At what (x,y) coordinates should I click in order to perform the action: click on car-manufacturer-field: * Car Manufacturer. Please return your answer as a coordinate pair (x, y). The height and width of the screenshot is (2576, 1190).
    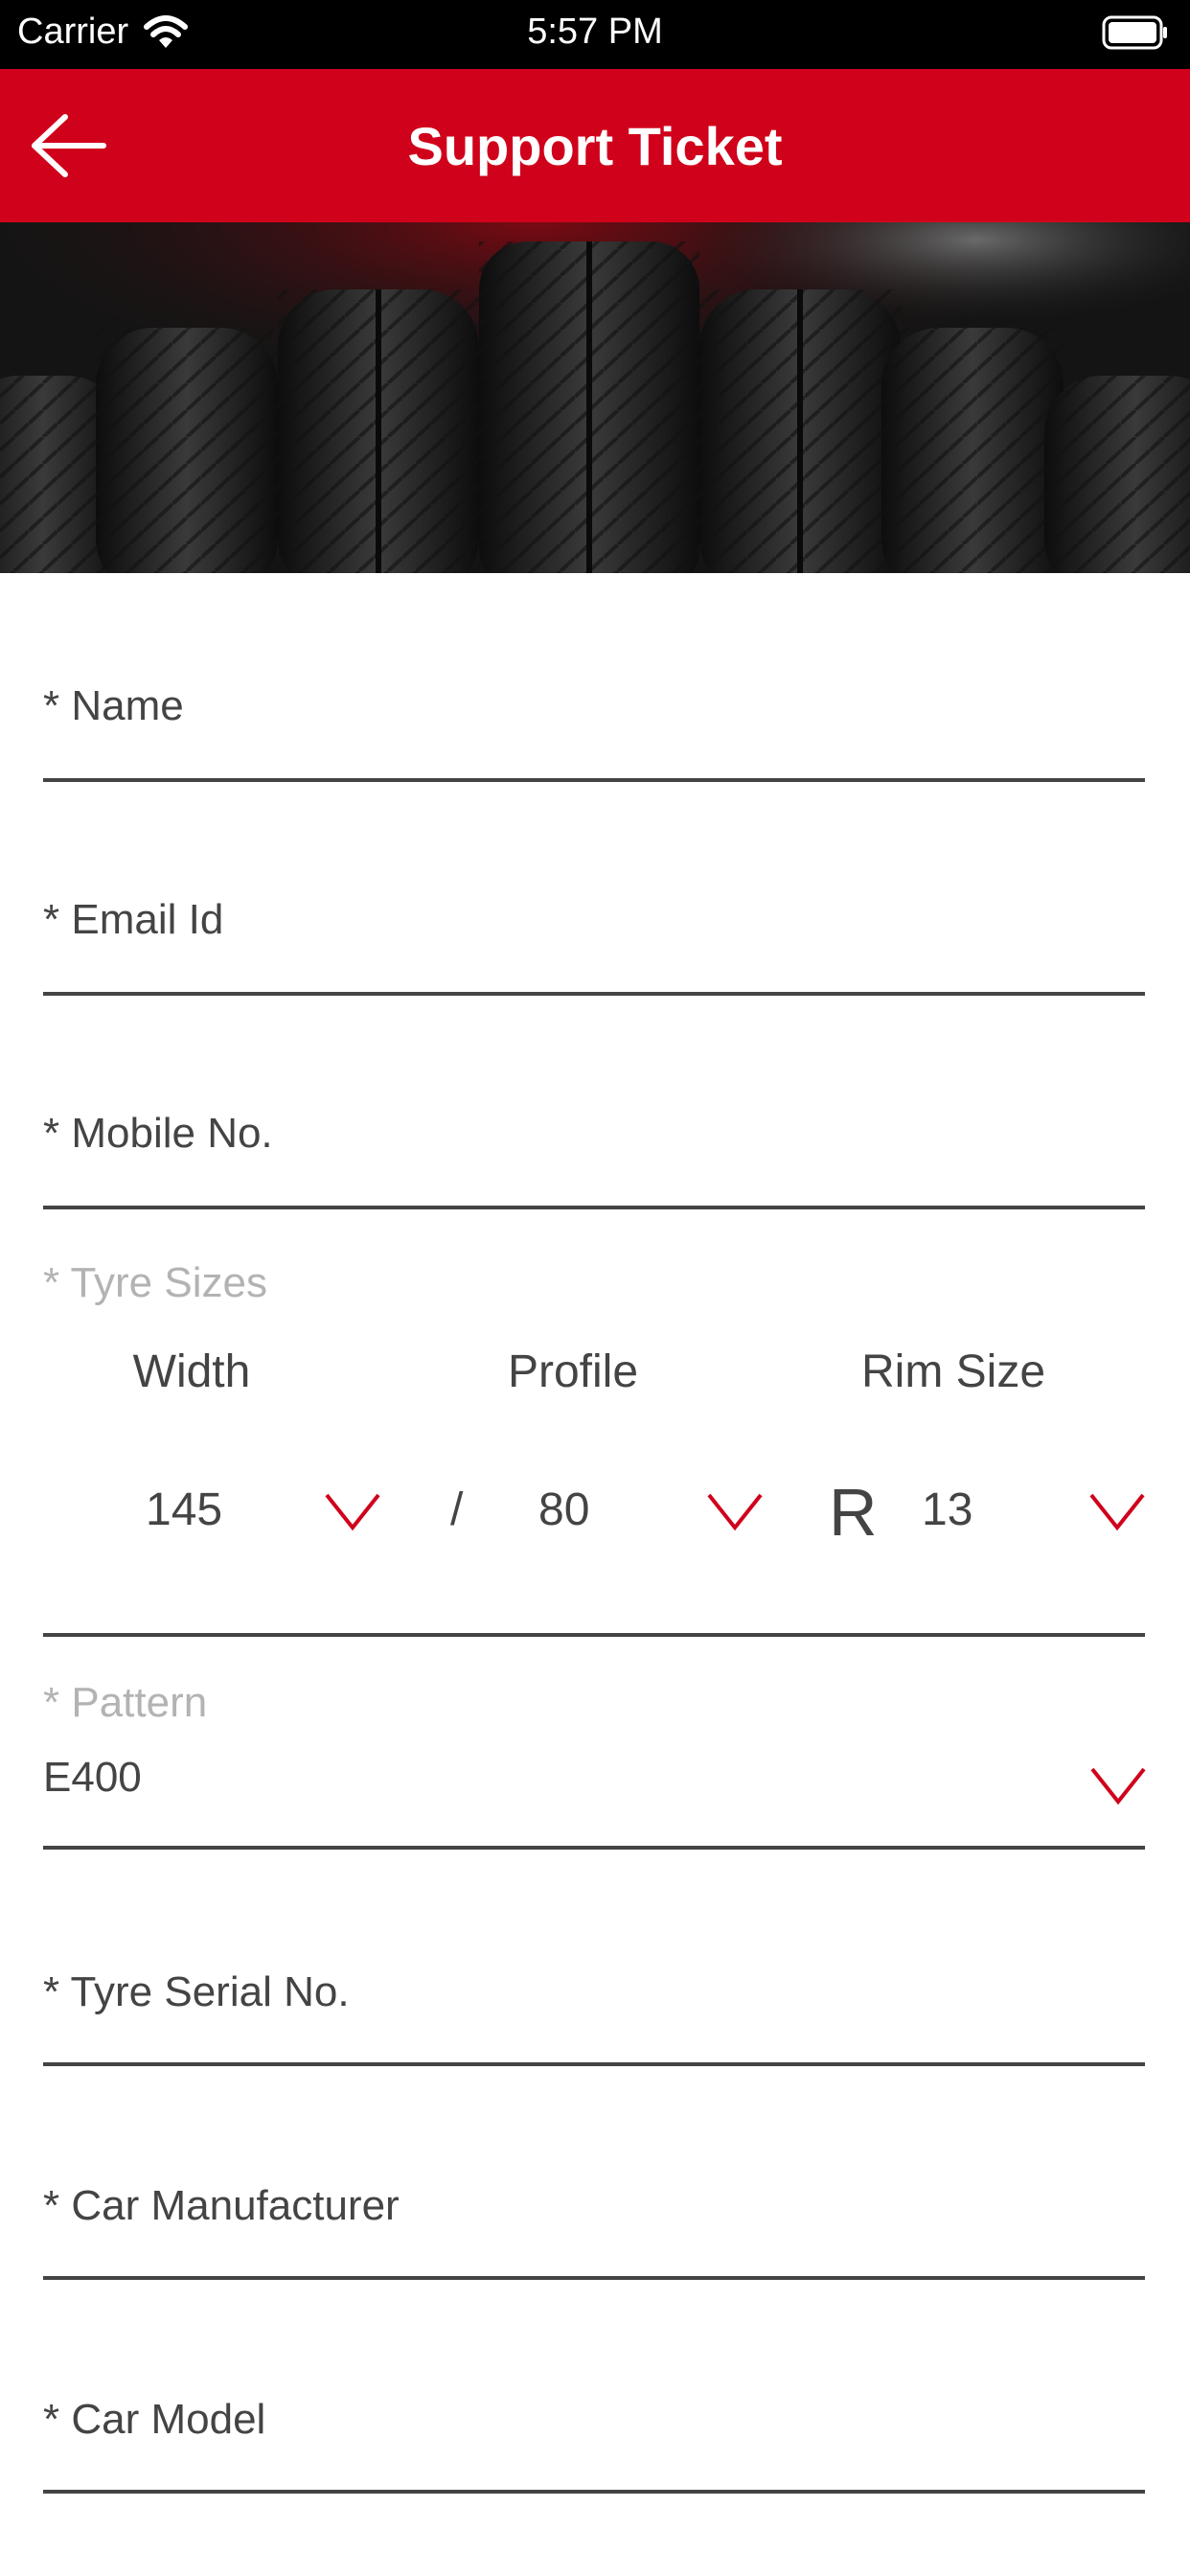
    Looking at the image, I should click on (594, 2235).